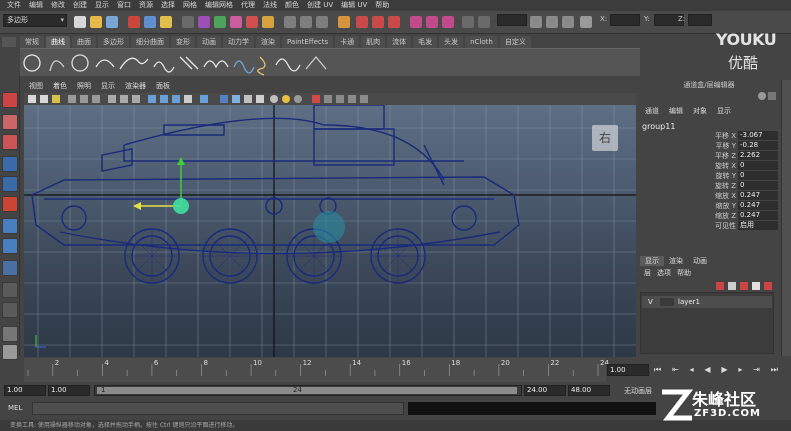  What do you see at coordinates (183, 42) in the screenshot?
I see `shelf-tab: 变形` at bounding box center [183, 42].